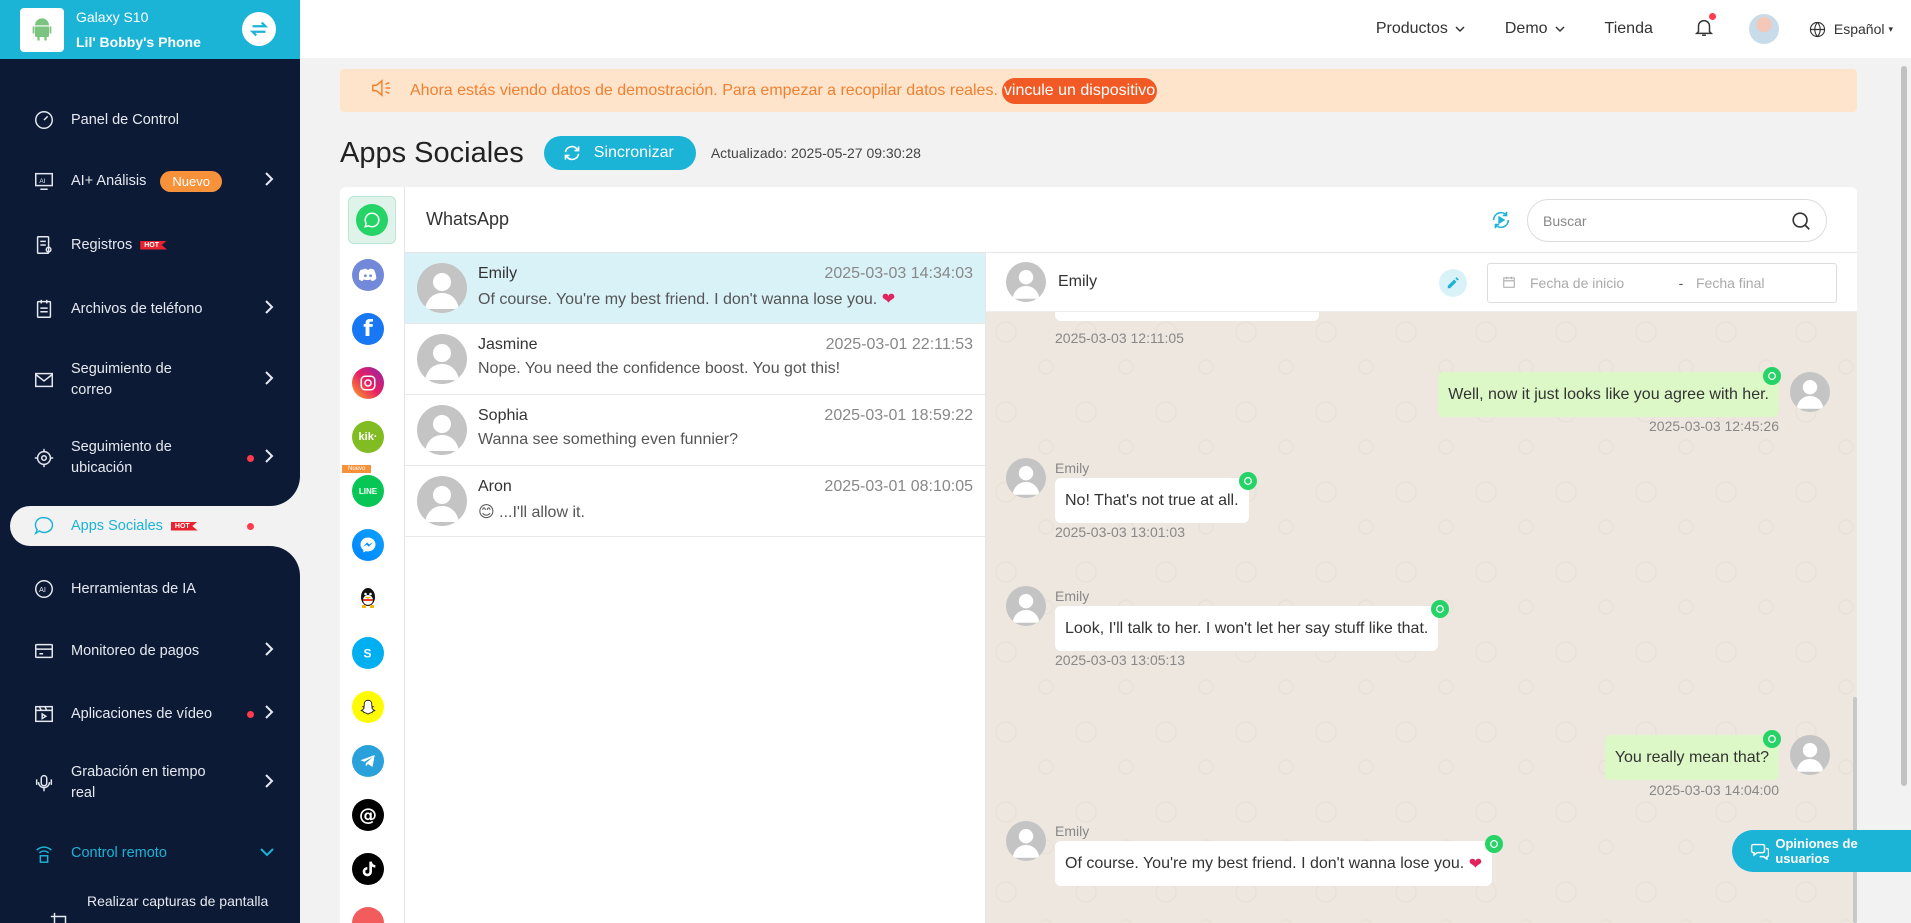 The image size is (1911, 923). I want to click on page-scrollbar, so click(1904, 491).